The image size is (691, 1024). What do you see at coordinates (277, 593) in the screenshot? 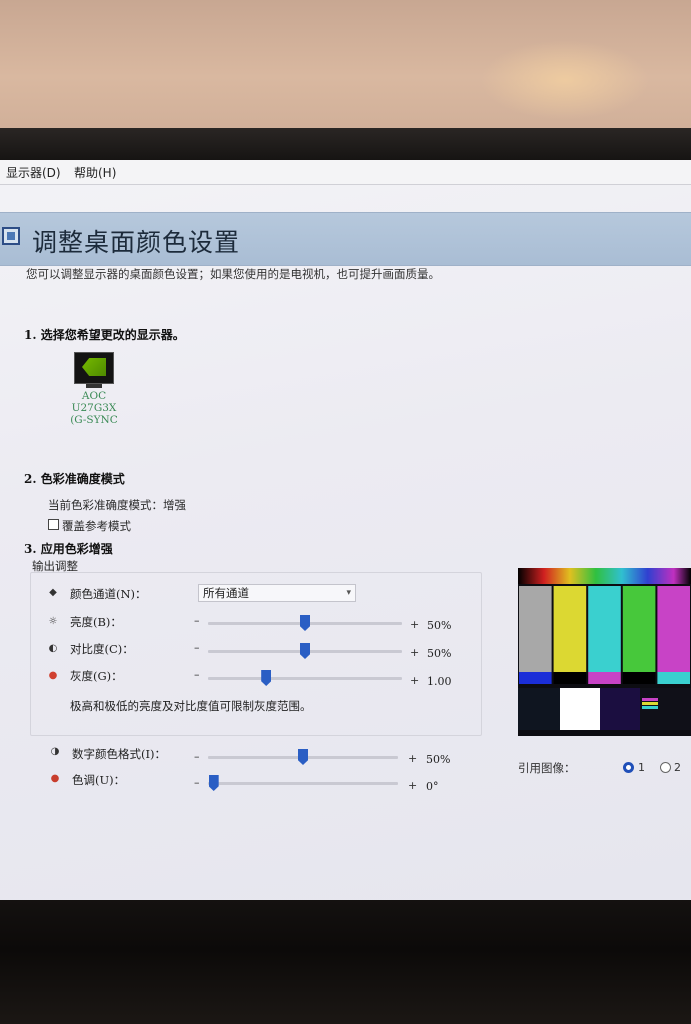
I see `color-channel-select: 所有通道 ▾` at bounding box center [277, 593].